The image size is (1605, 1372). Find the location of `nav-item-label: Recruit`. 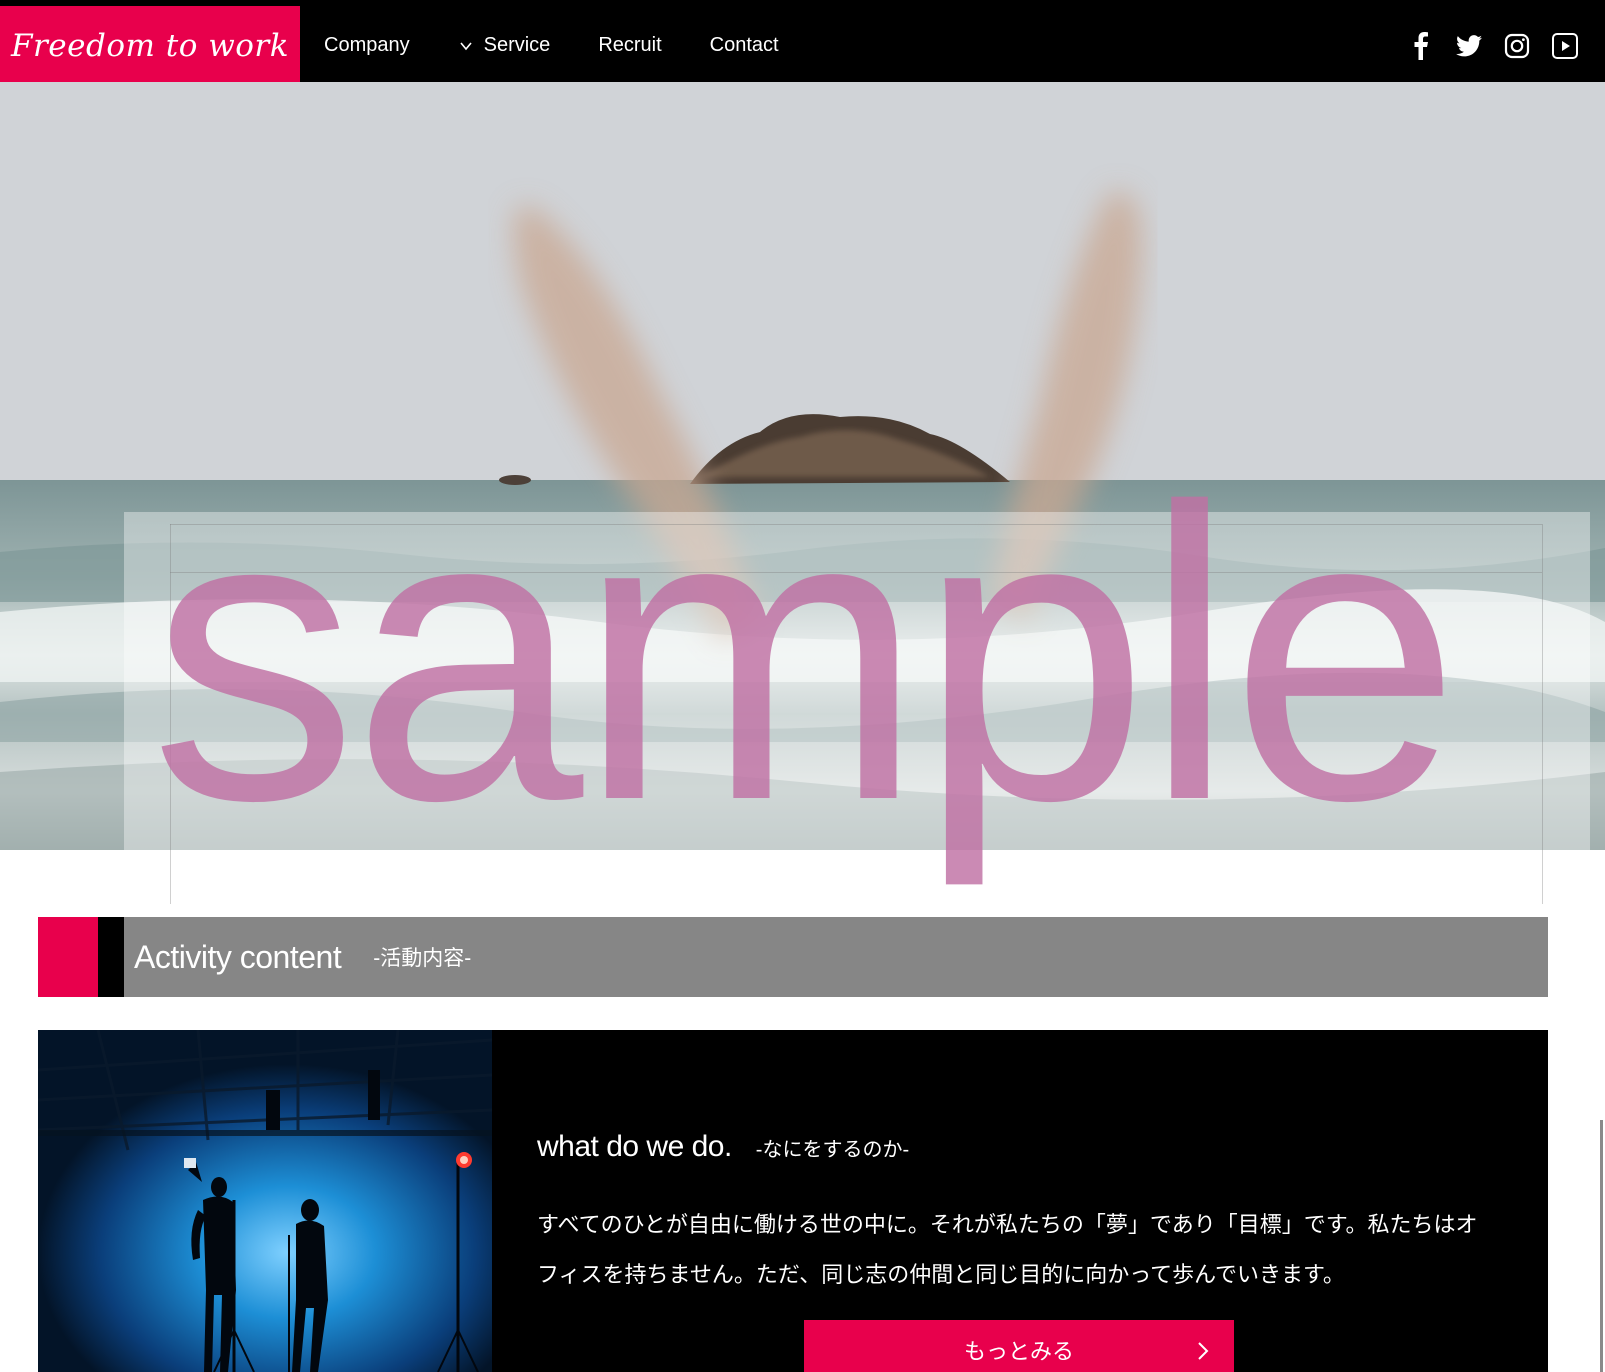

nav-item-label: Recruit is located at coordinates (630, 45).